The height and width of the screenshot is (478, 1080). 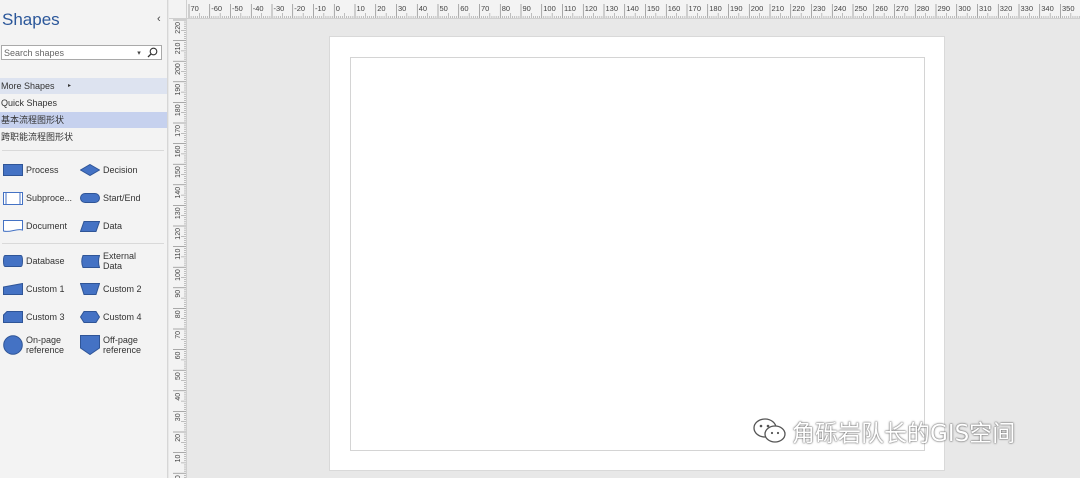 I want to click on ruler-label: 50, so click(x=444, y=8).